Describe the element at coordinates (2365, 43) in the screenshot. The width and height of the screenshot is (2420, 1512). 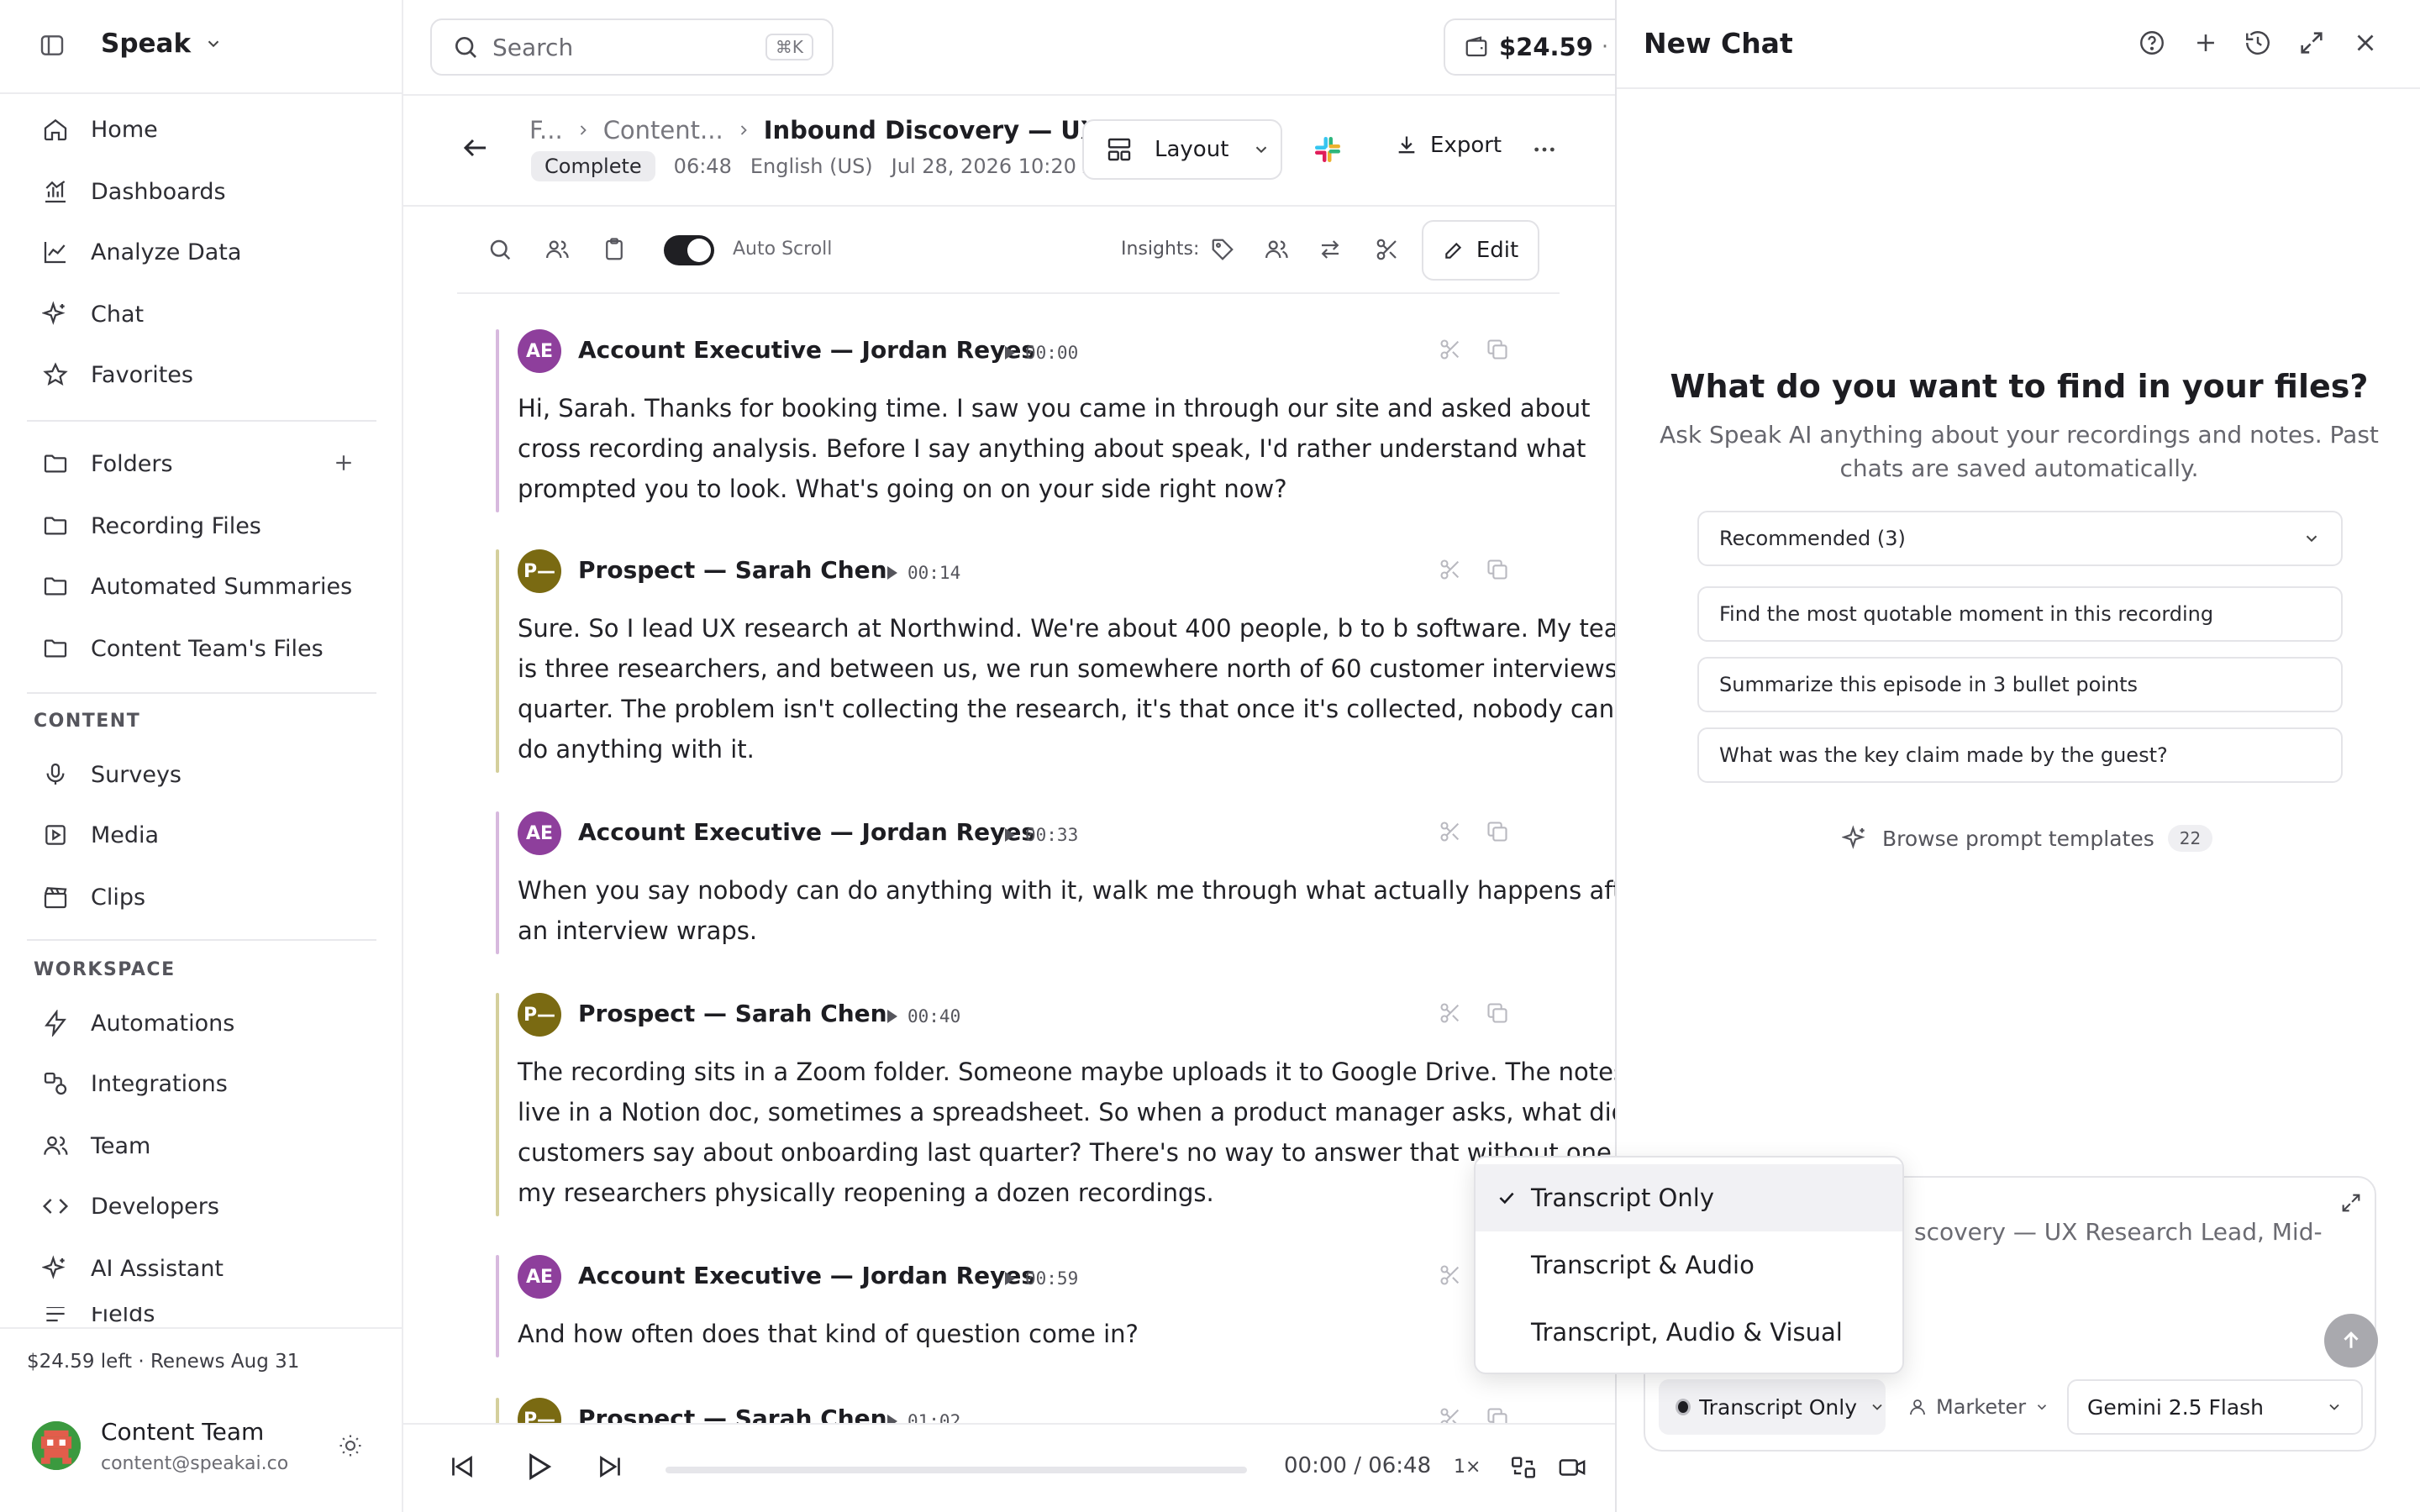
I see `close-icon` at that location.